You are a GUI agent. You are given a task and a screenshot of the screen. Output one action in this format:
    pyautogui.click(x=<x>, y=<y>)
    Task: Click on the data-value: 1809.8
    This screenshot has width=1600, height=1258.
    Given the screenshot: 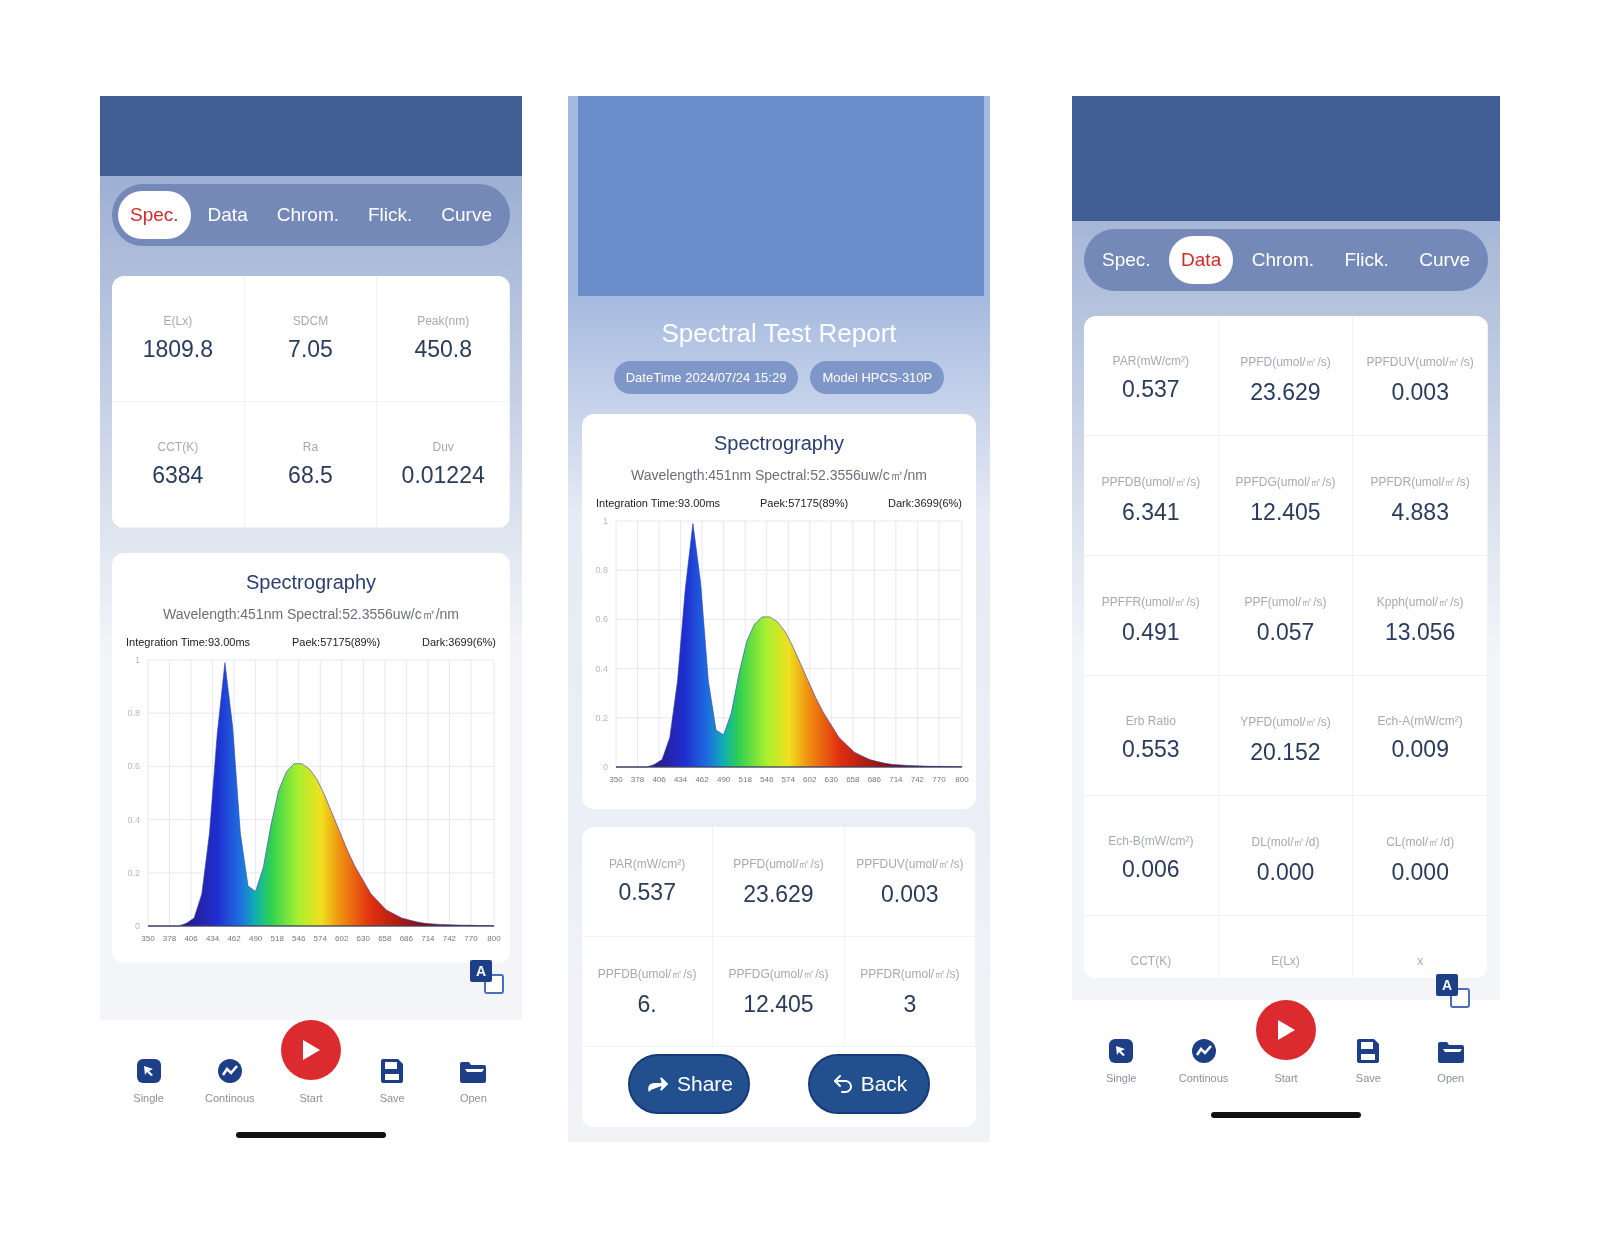 What is the action you would take?
    pyautogui.click(x=177, y=349)
    